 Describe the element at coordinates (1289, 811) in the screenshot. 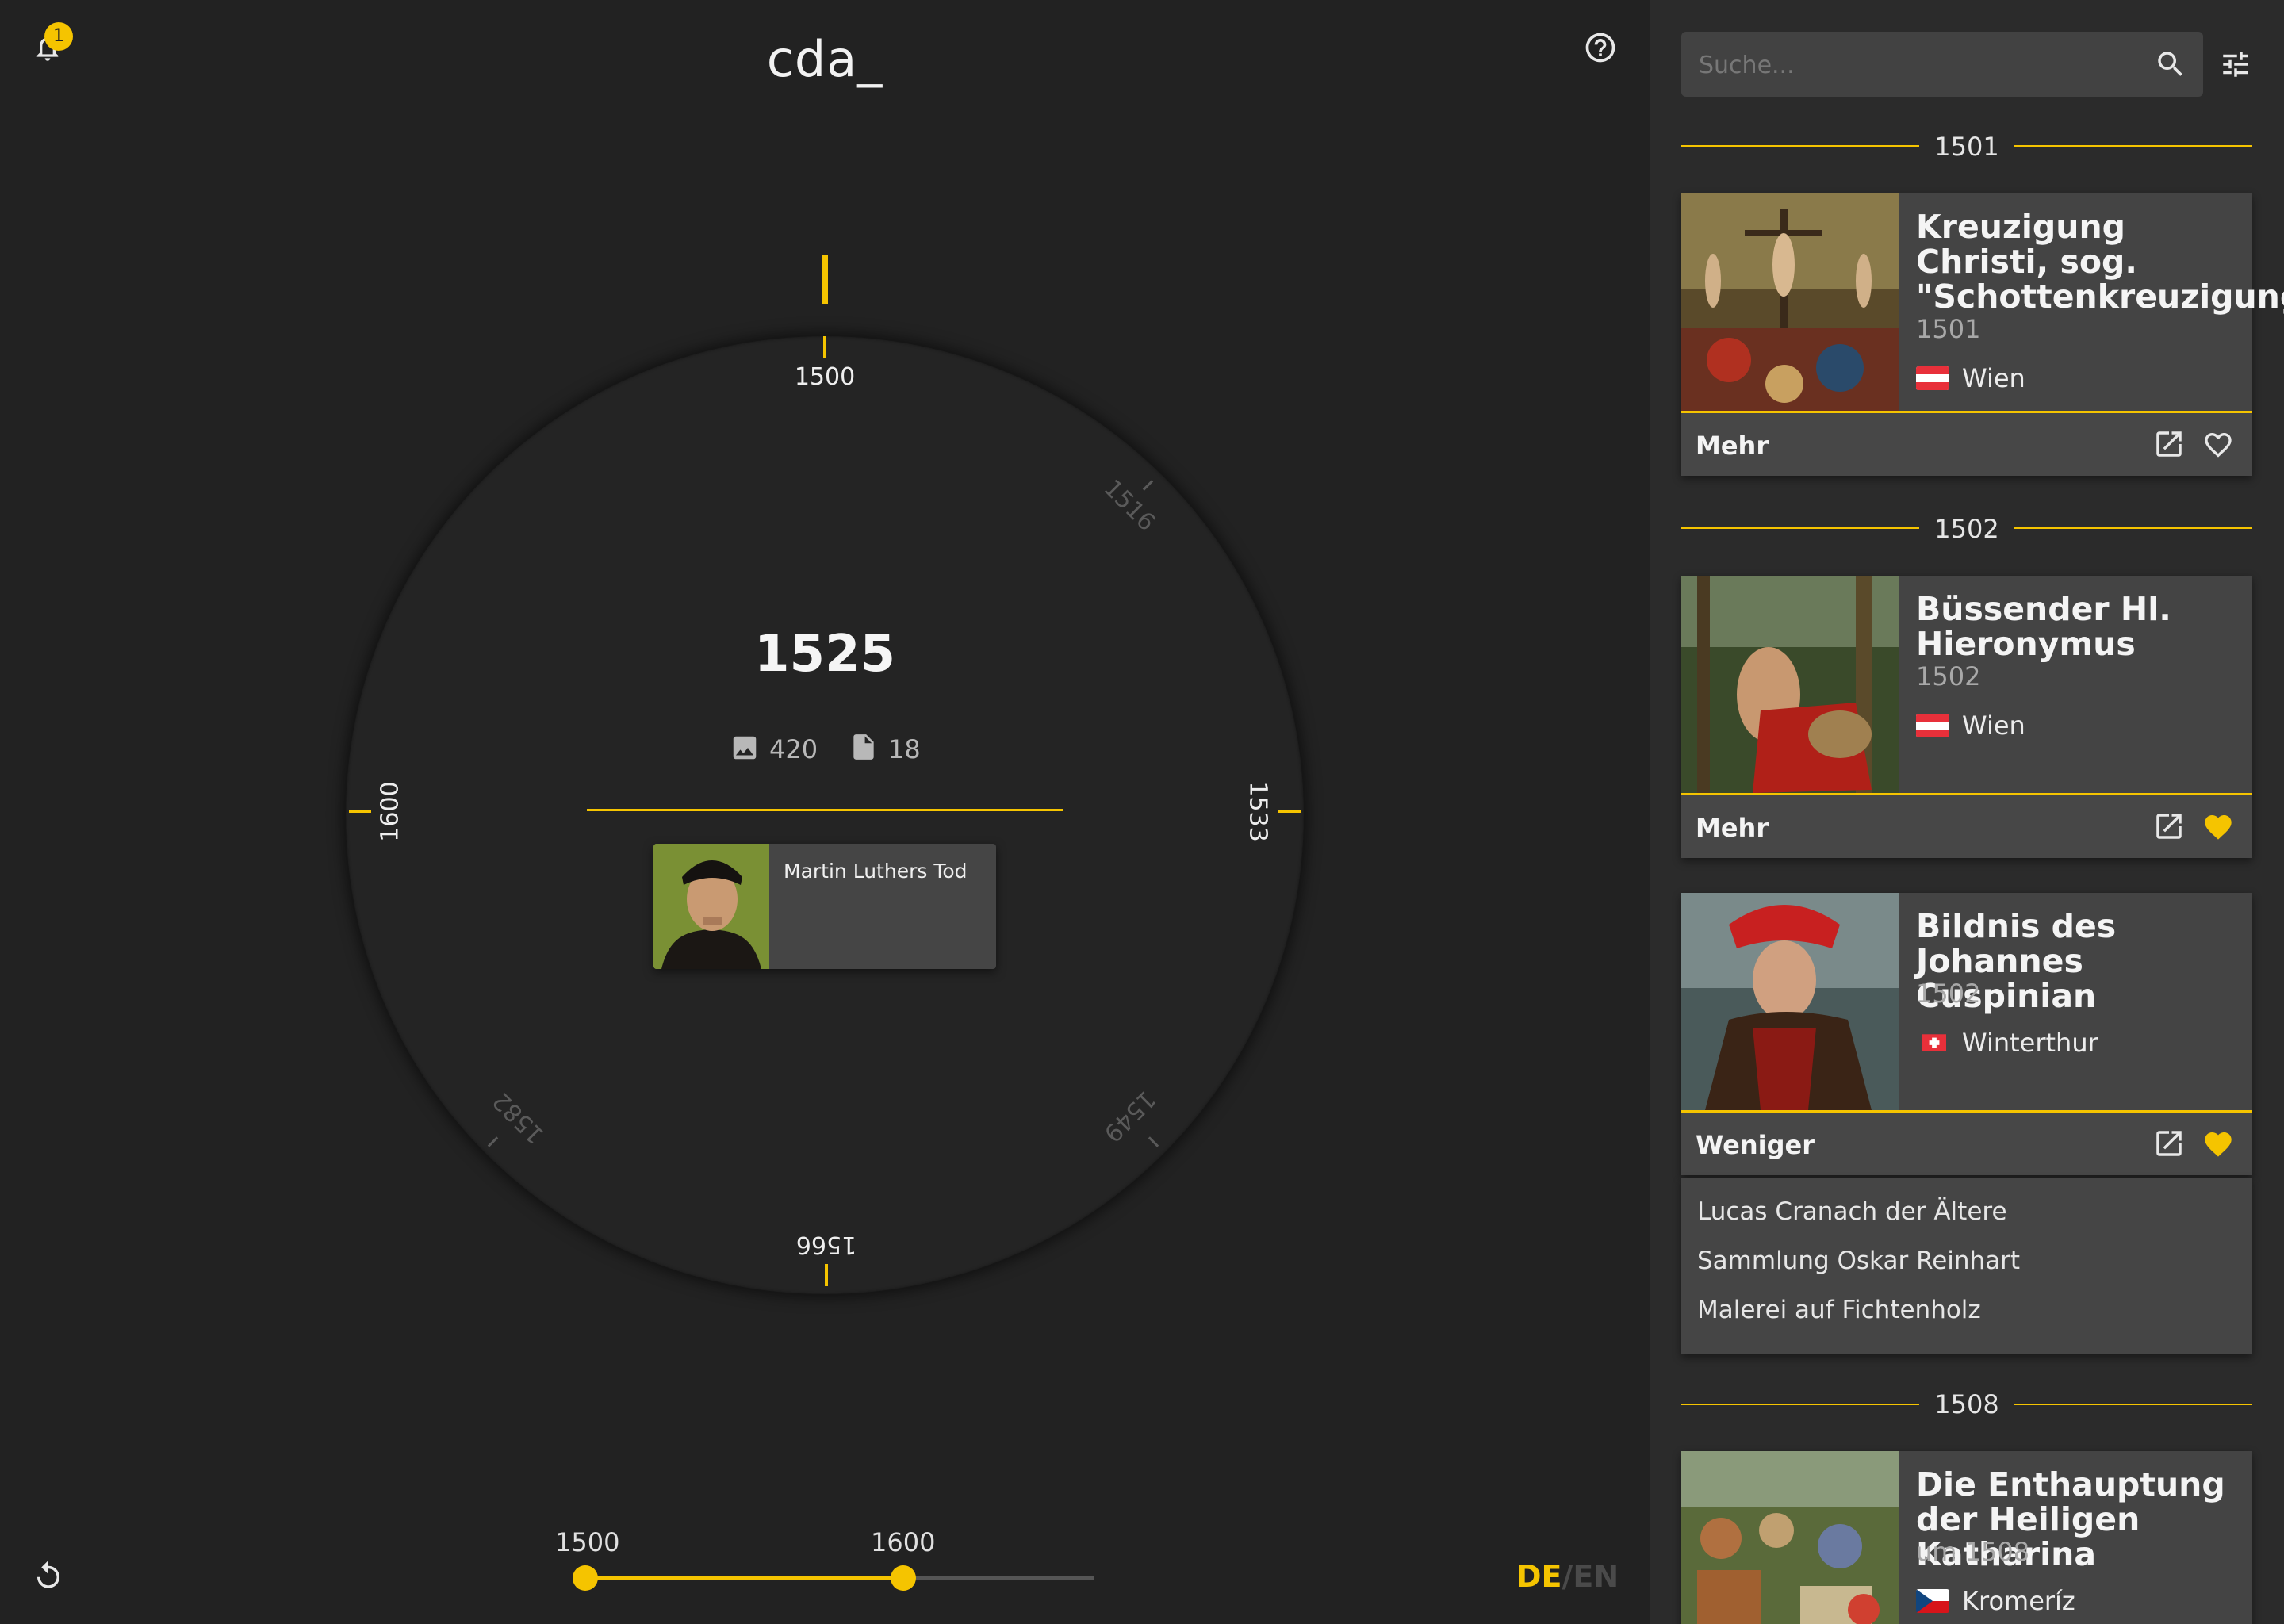

I see `tick-right` at that location.